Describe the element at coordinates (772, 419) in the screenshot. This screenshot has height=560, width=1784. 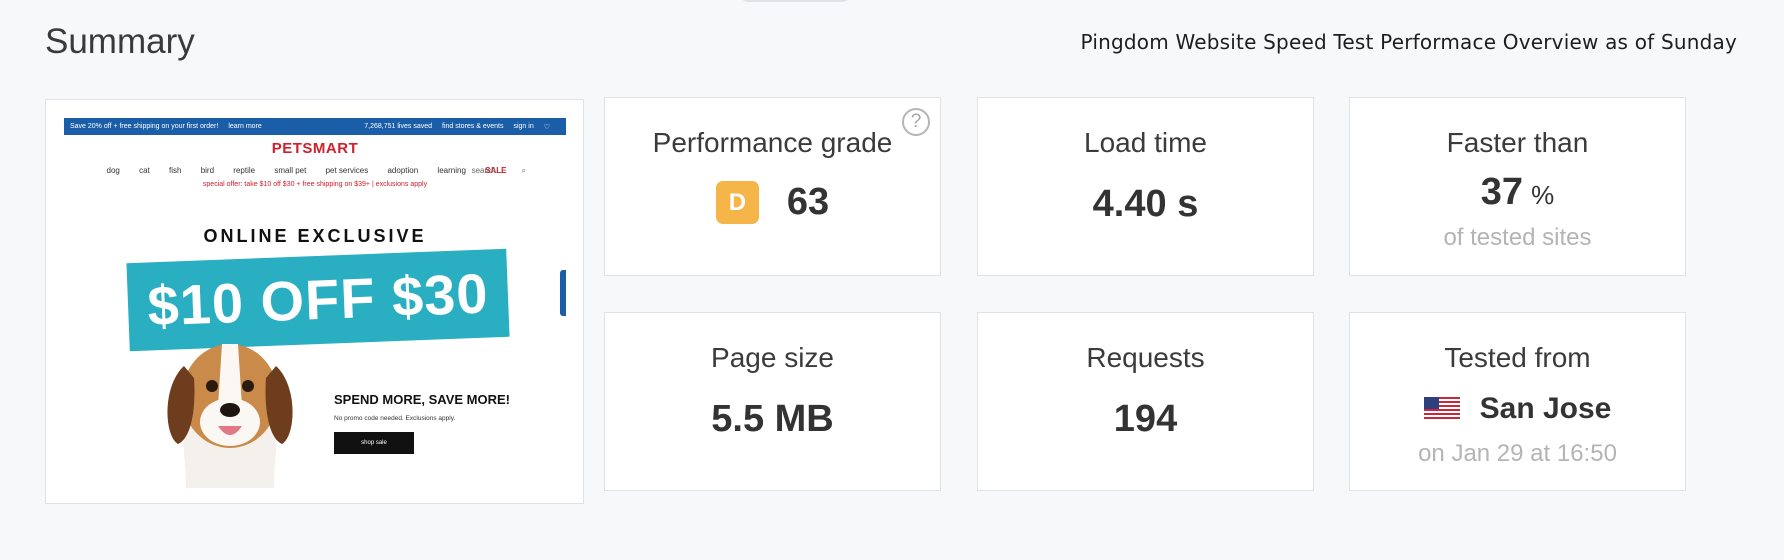
I see `page-size-value: 5.5 MB` at that location.